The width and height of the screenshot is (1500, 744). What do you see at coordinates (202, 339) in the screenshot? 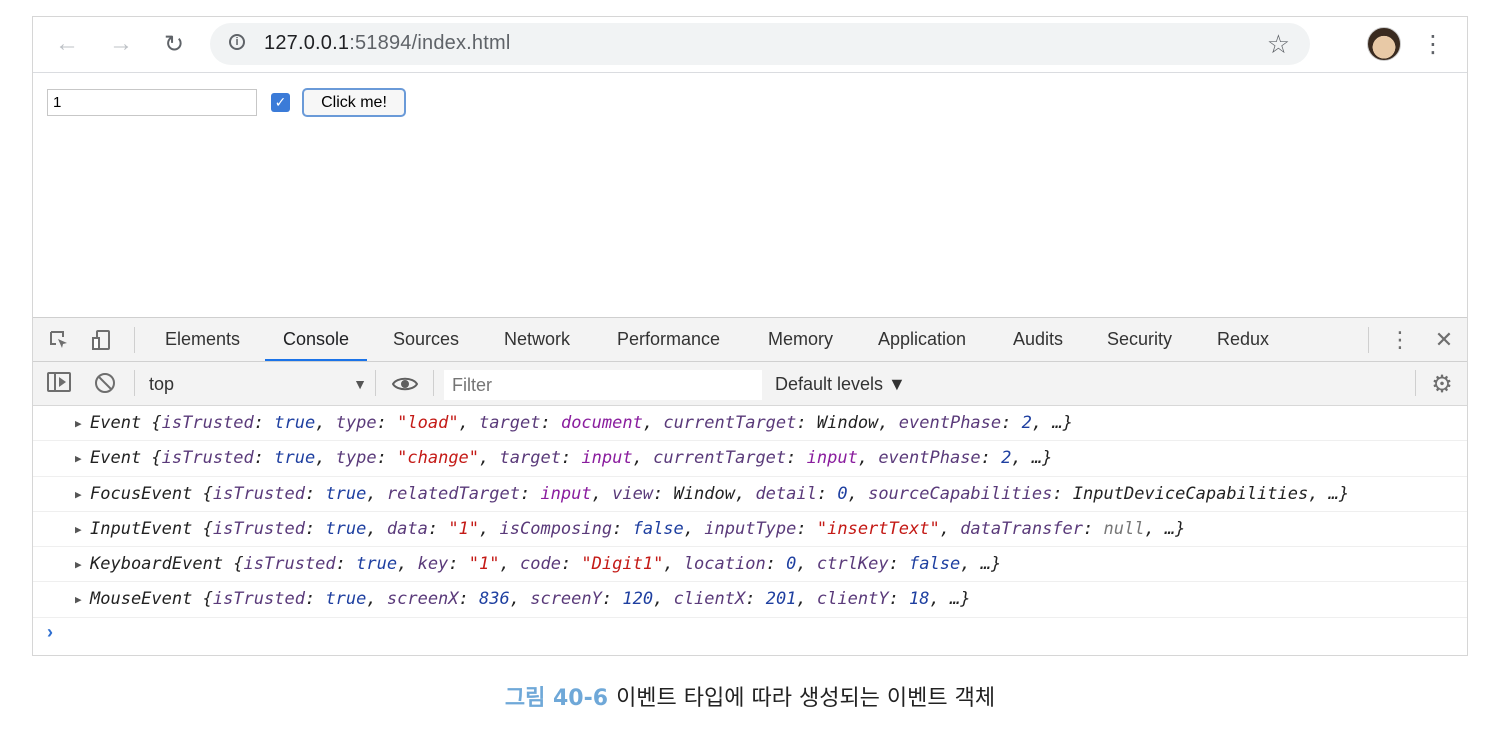
I see `tab-elements: Elements` at bounding box center [202, 339].